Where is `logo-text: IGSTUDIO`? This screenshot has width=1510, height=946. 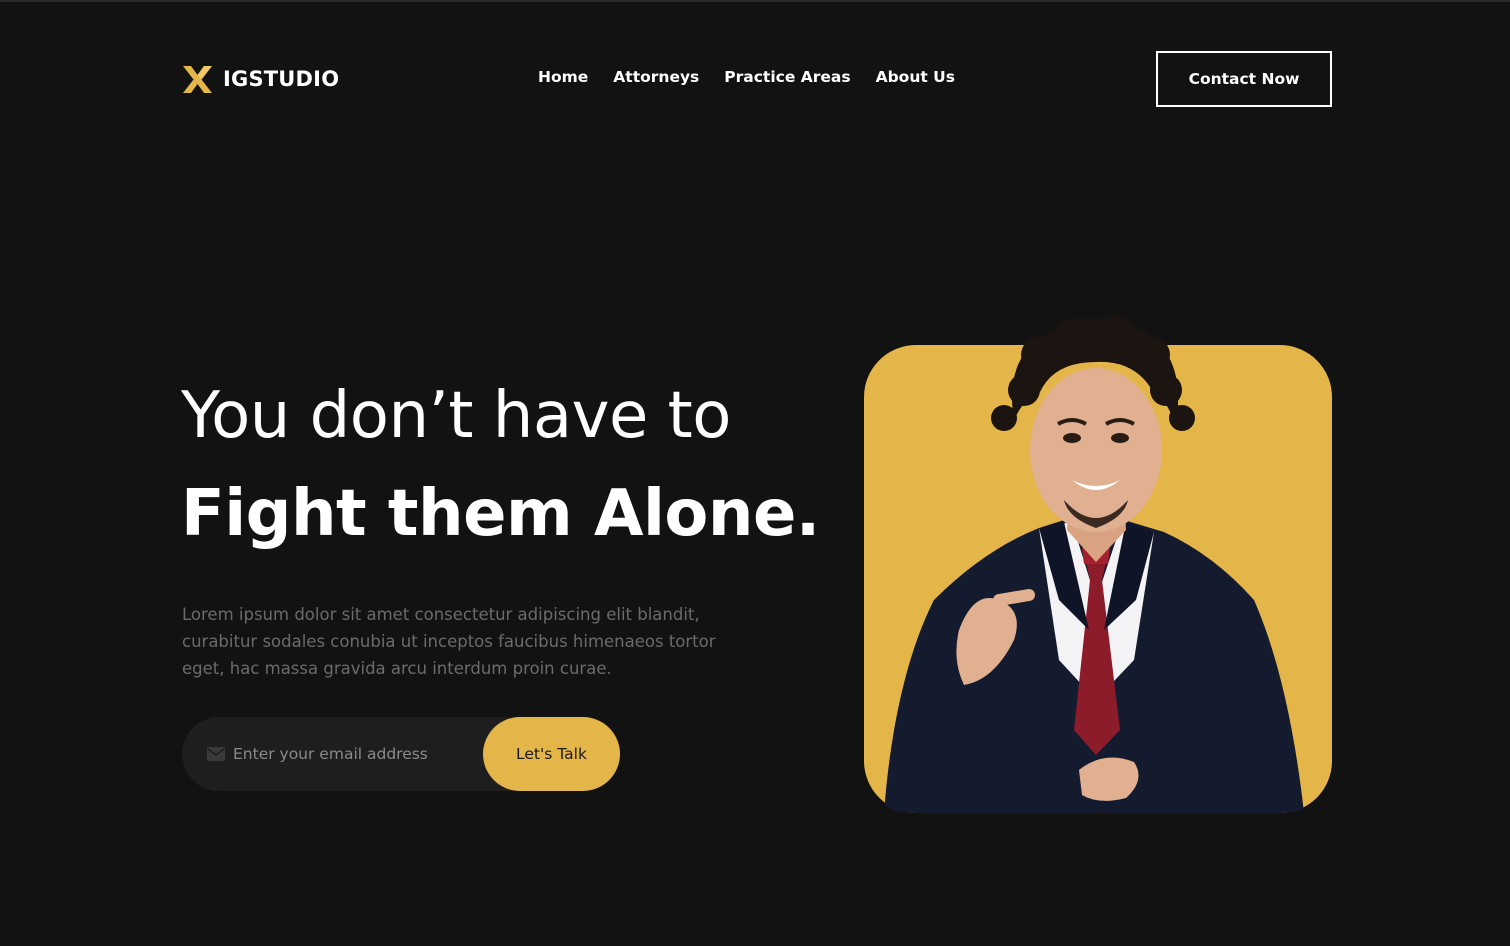 logo-text: IGSTUDIO is located at coordinates (281, 79).